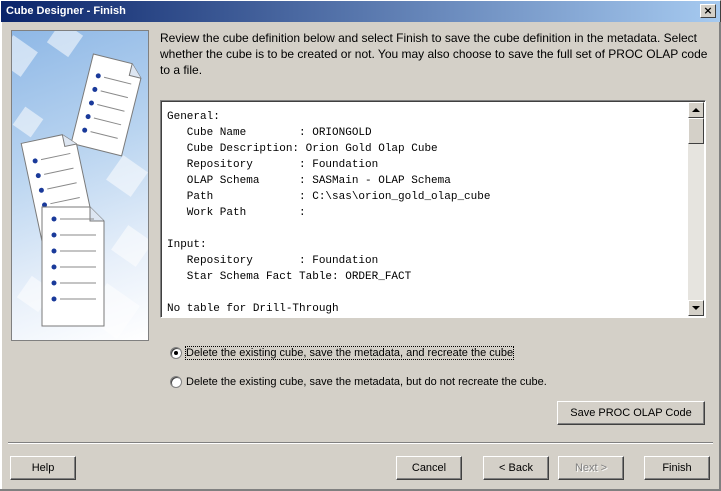 This screenshot has height=491, width=721. I want to click on save-proc-olap-code-button: Save PROC OLAP Code, so click(631, 413).